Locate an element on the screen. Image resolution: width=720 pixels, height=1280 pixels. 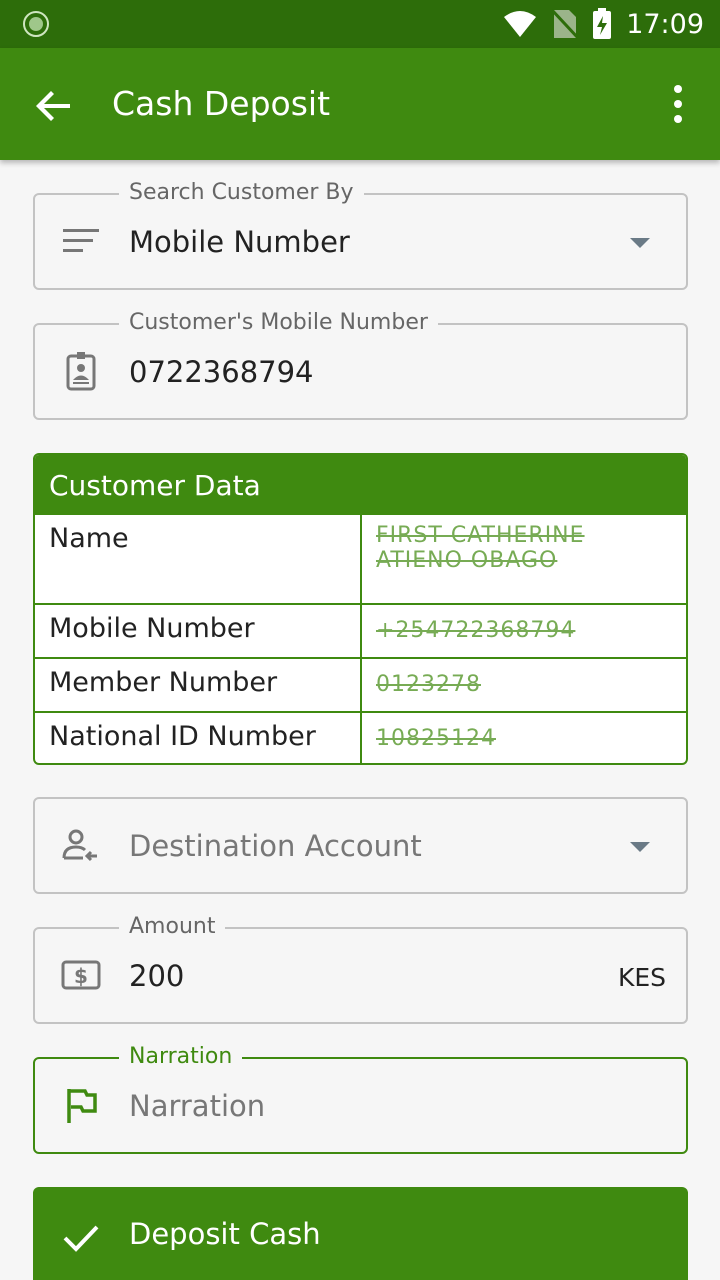
filter-list-icon is located at coordinates (81, 240).